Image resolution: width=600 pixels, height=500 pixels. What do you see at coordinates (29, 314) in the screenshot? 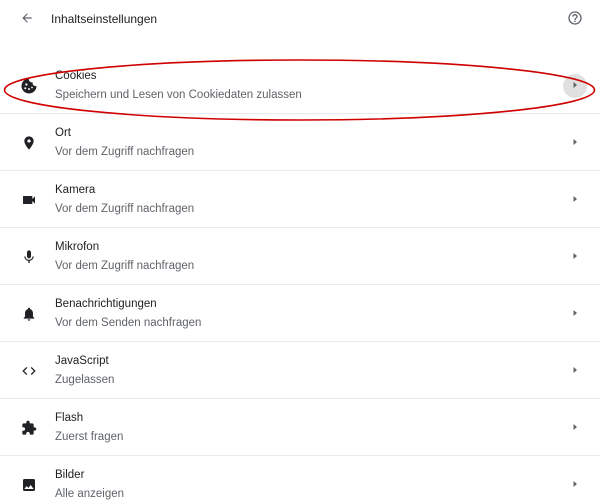
I see `bell-icon` at bounding box center [29, 314].